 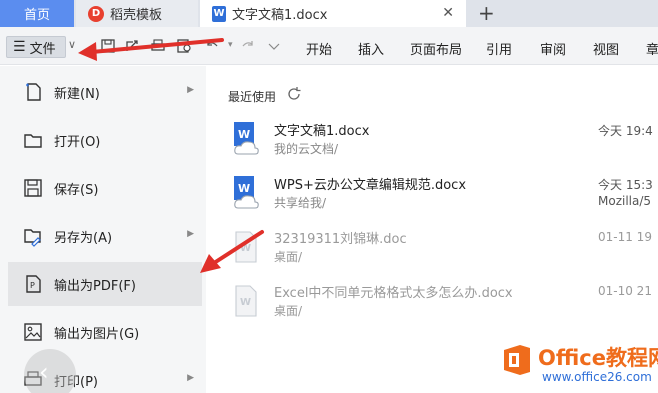 I want to click on undo-dropdown-icon: ▾, so click(x=230, y=45).